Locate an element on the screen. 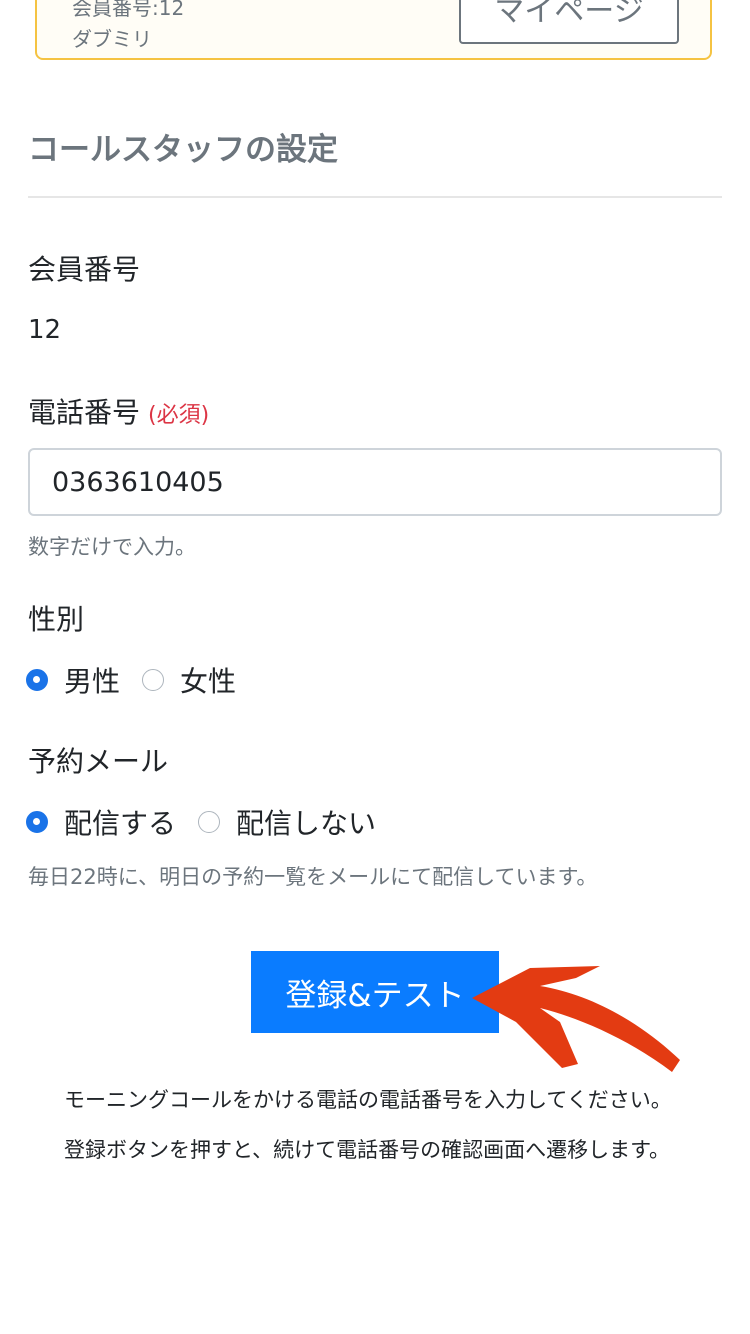 The image size is (750, 1334). member-number-value: 12 is located at coordinates (45, 330).